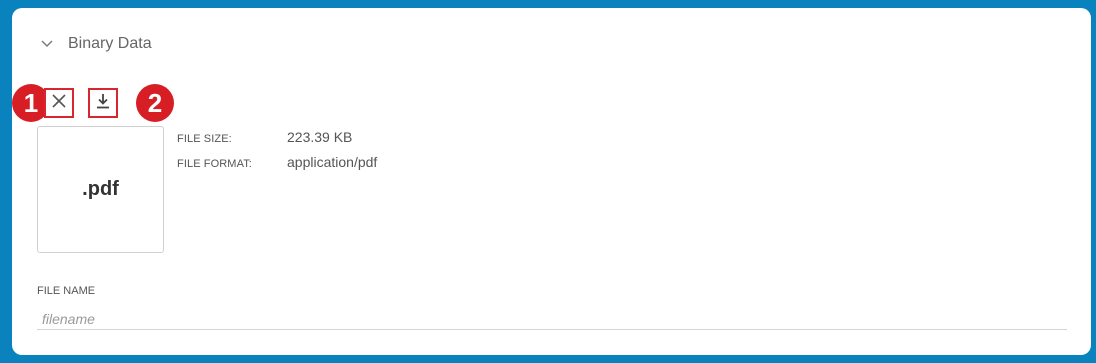 Image resolution: width=1096 pixels, height=363 pixels. Describe the element at coordinates (320, 137) in the screenshot. I see `file-size-value: 223.39 KB` at that location.